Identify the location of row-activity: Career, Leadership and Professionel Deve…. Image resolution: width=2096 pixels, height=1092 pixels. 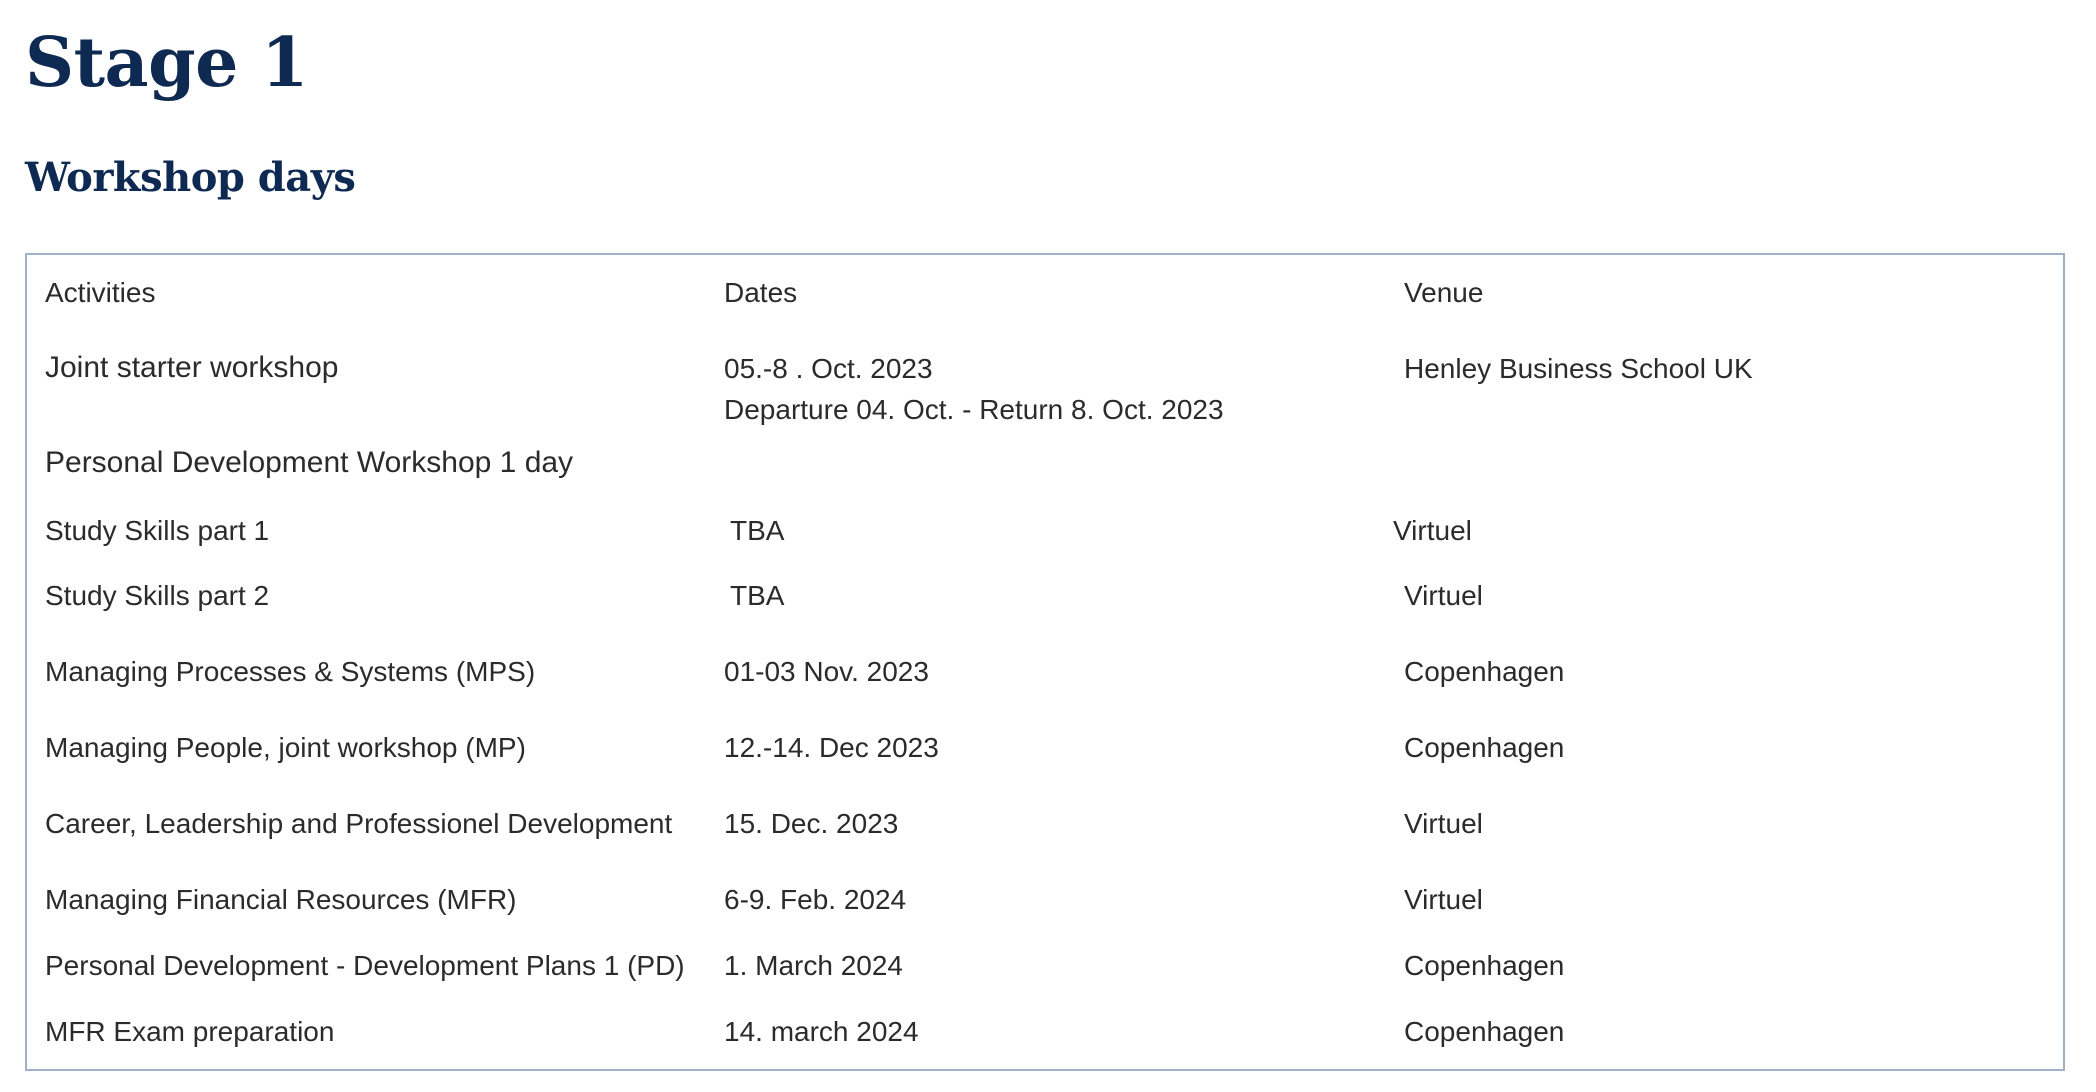
(359, 823).